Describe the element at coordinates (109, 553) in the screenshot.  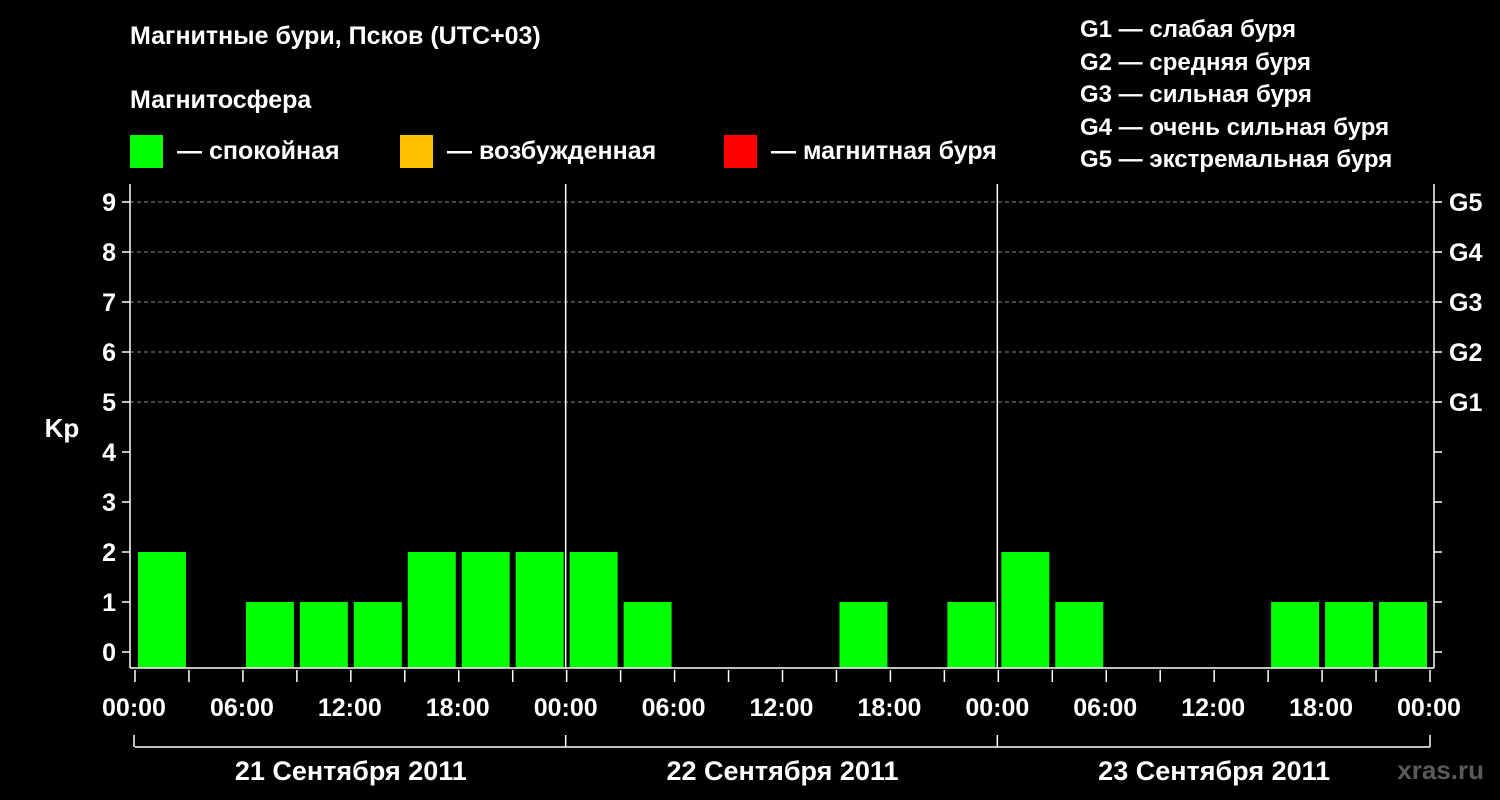
I see `y-tick-label: 2` at that location.